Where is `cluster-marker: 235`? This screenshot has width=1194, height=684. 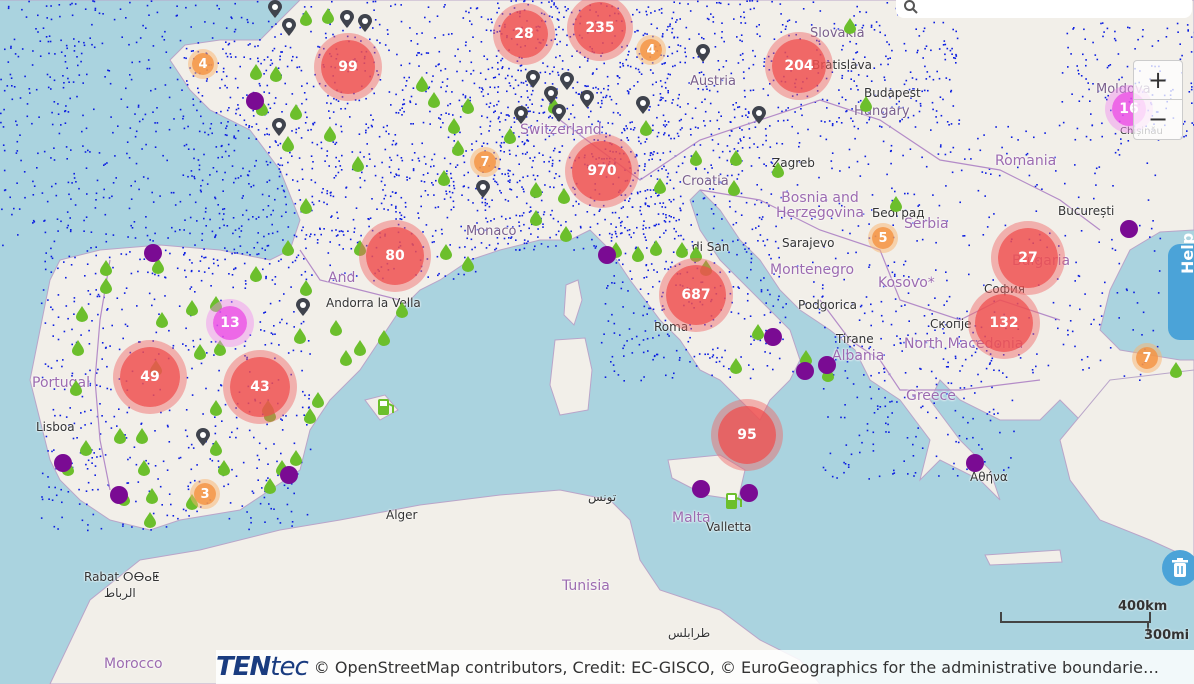 cluster-marker: 235 is located at coordinates (600, 28).